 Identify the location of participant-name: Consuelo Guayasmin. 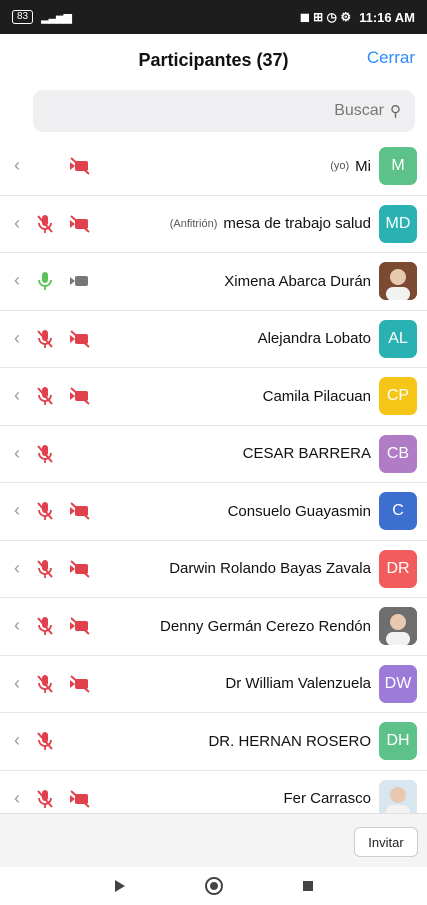
(299, 511).